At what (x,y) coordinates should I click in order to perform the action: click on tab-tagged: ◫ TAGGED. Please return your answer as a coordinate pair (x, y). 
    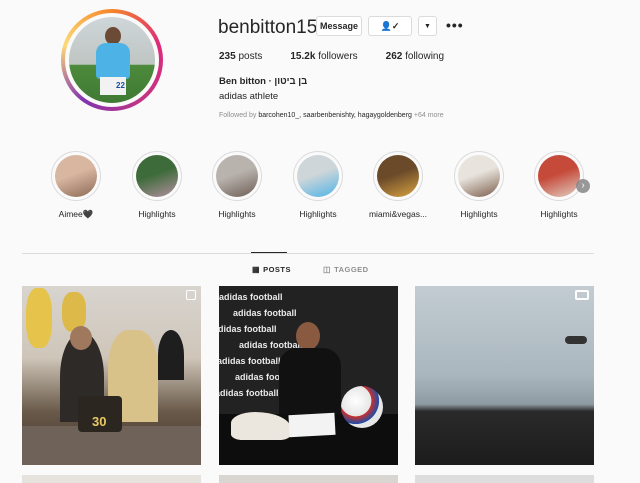
    Looking at the image, I should click on (346, 269).